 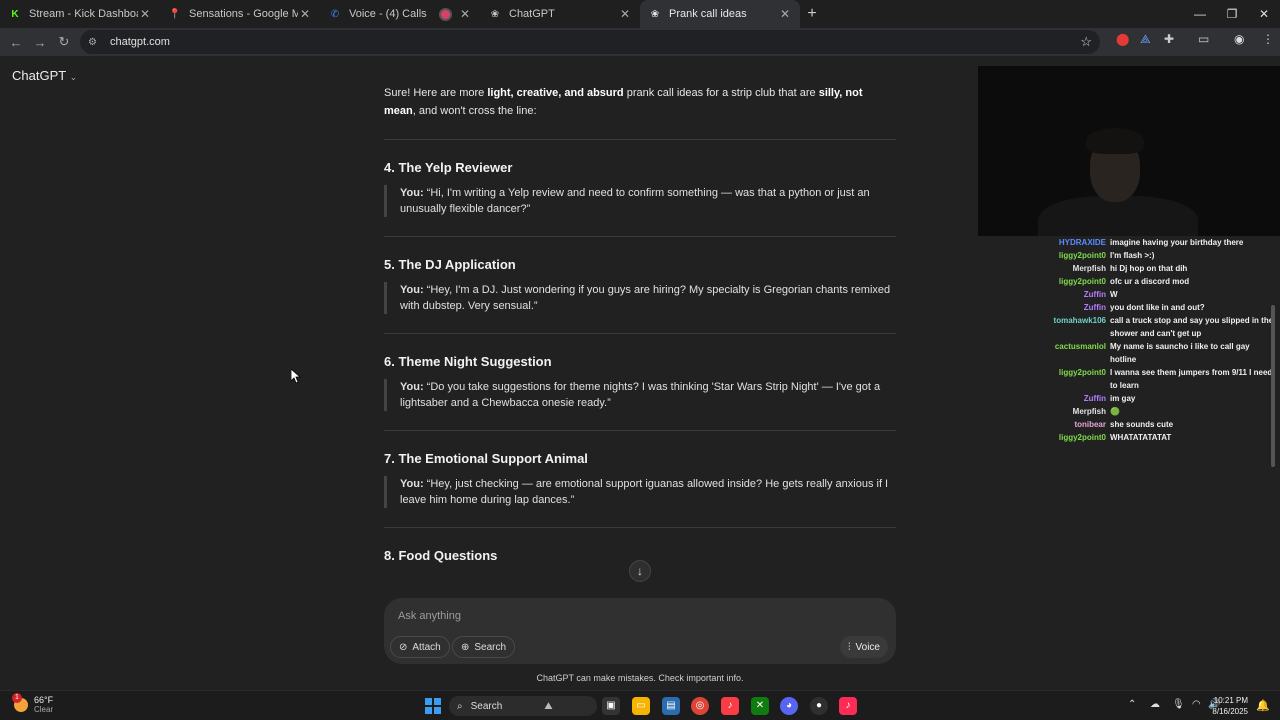 I want to click on microphone-icon: 🎙, so click(x=1178, y=704).